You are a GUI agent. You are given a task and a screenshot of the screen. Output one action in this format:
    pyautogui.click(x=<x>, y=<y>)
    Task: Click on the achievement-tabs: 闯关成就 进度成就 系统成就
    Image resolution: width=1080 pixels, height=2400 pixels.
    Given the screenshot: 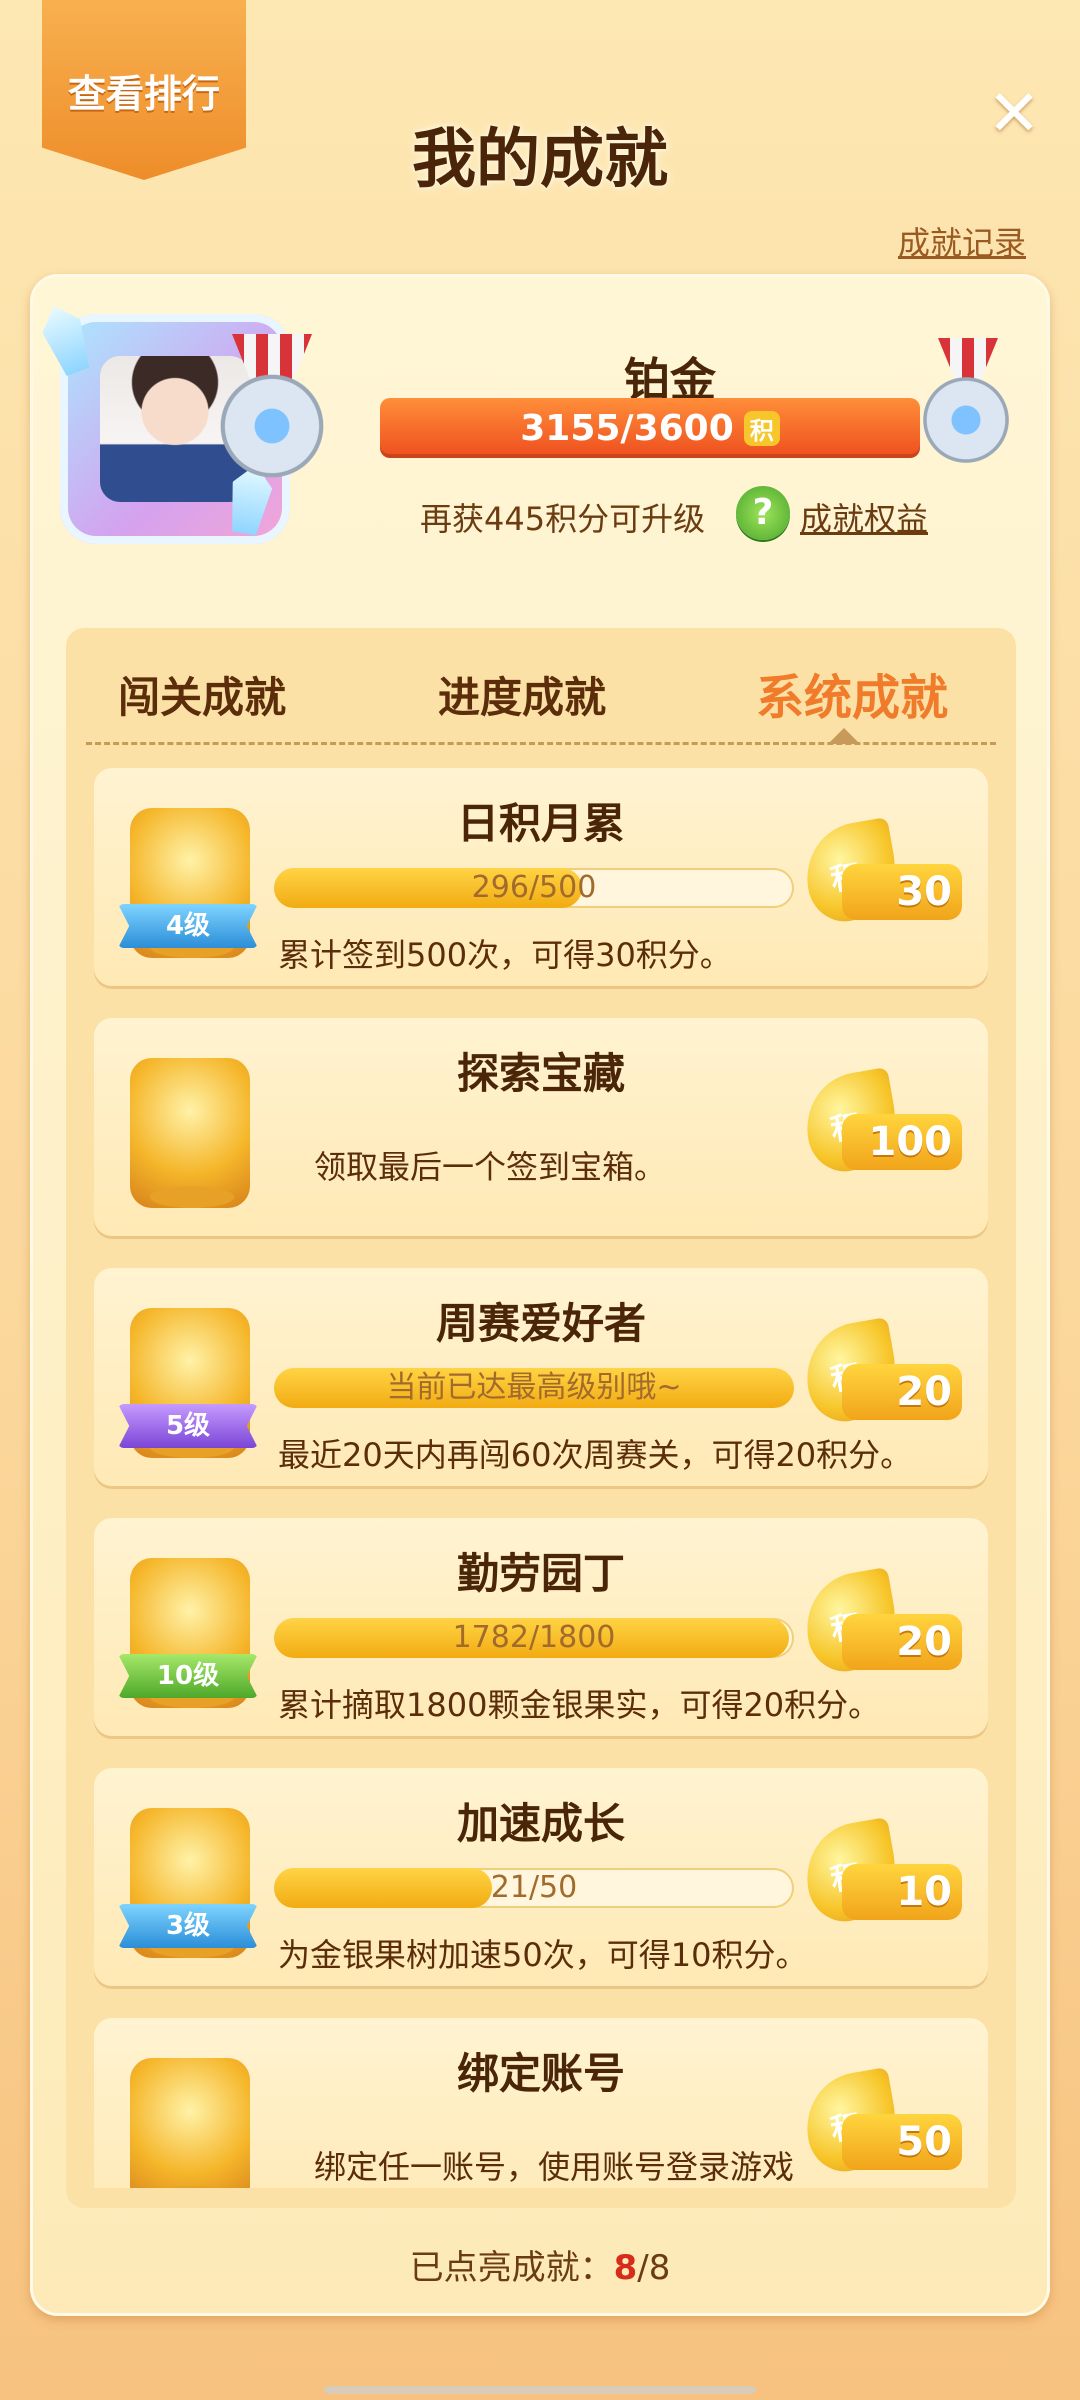 What is the action you would take?
    pyautogui.click(x=541, y=699)
    